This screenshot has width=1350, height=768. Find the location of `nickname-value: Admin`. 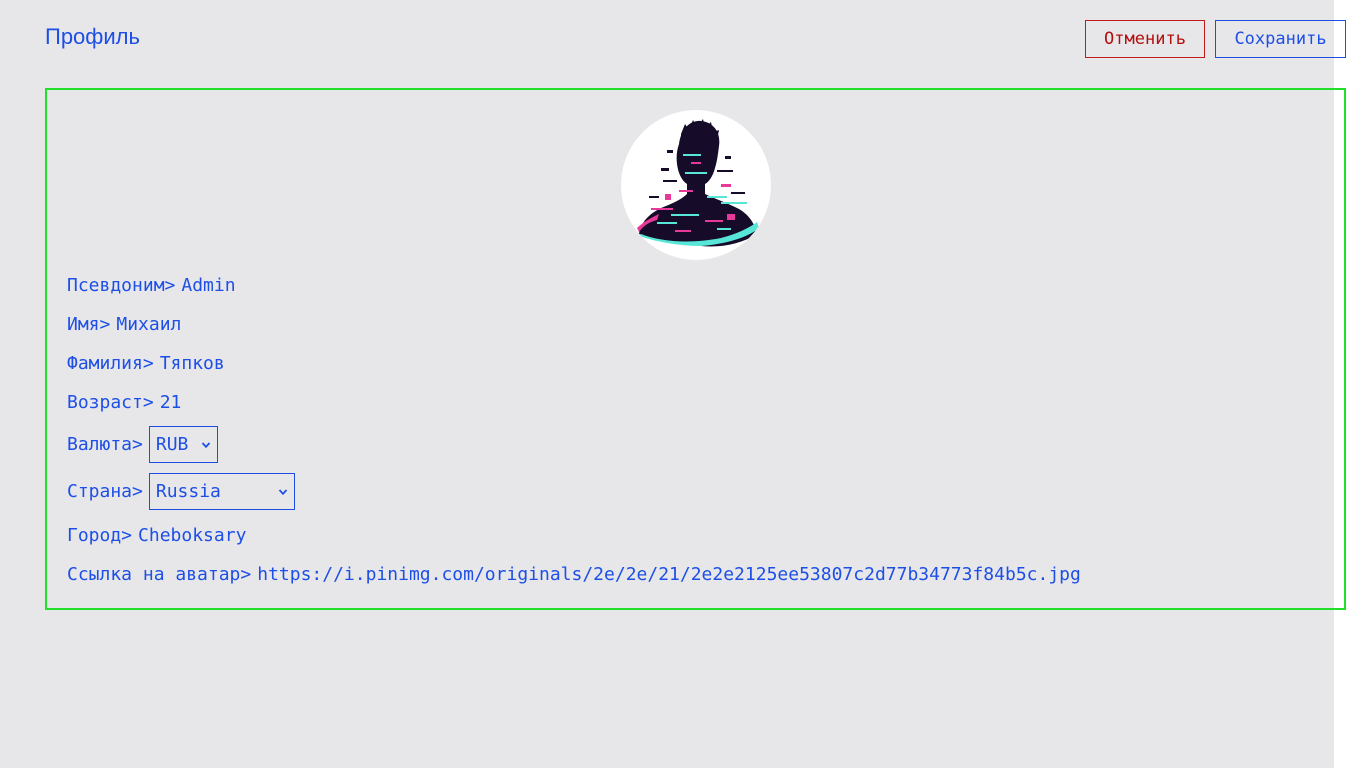

nickname-value: Admin is located at coordinates (208, 286).